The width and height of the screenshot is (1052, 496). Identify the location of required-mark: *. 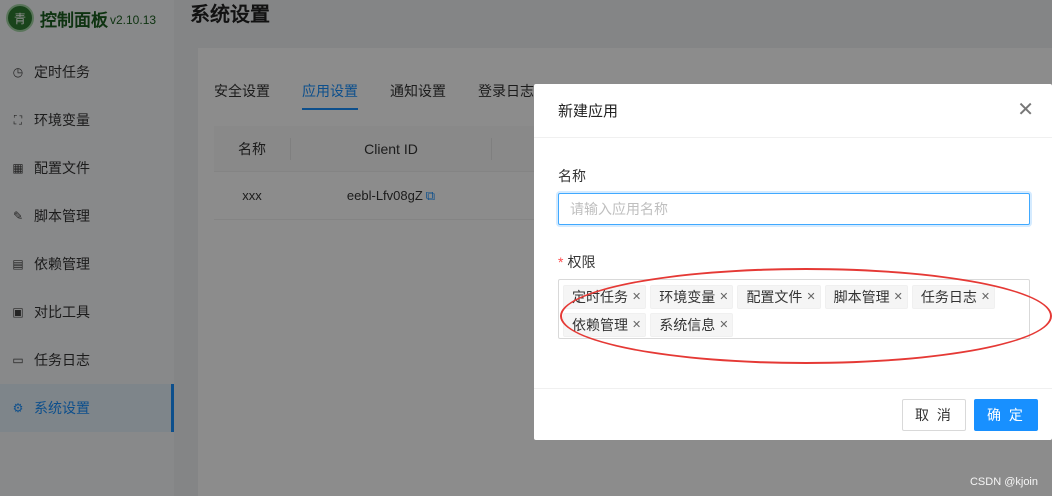
(561, 262).